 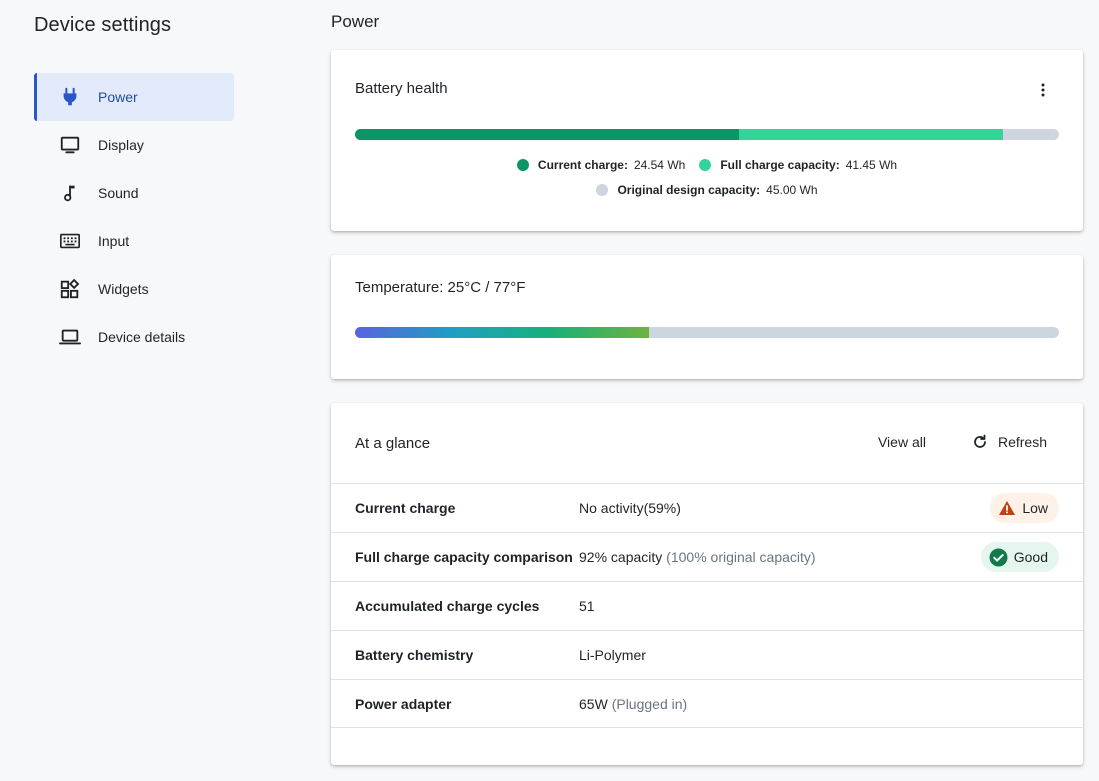 I want to click on design-capacity-dot, so click(x=602, y=190).